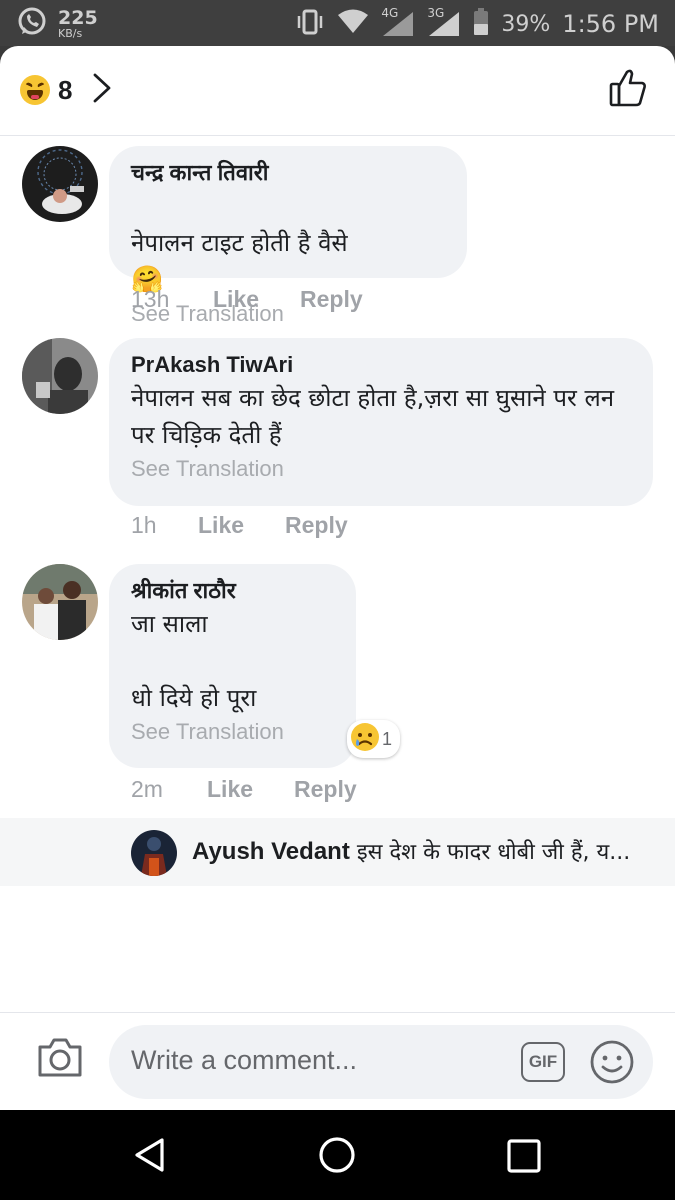 The width and height of the screenshot is (675, 1200). What do you see at coordinates (150, 299) in the screenshot?
I see `comment-time: 13h` at bounding box center [150, 299].